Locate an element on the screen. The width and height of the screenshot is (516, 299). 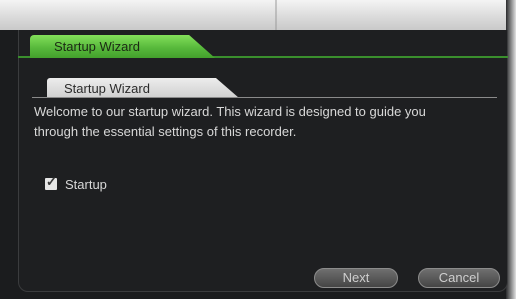
section-tab: Startup Wizard is located at coordinates (143, 88).